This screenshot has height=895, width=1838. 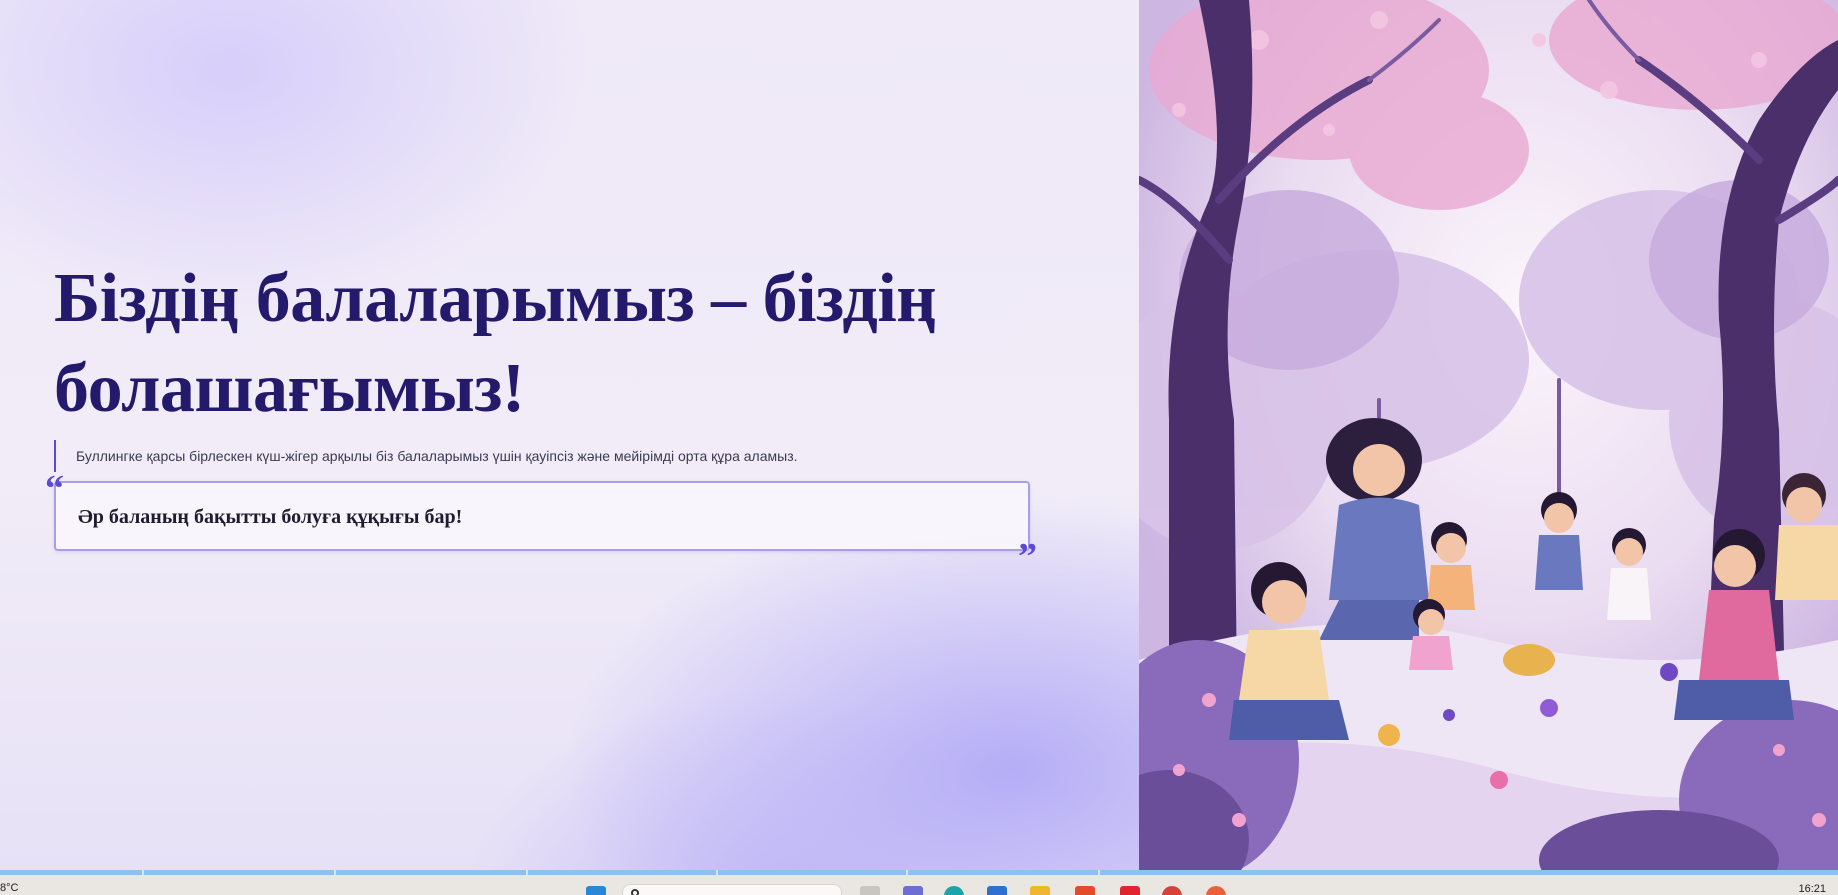 I want to click on clock: 16:21, so click(x=1812, y=889).